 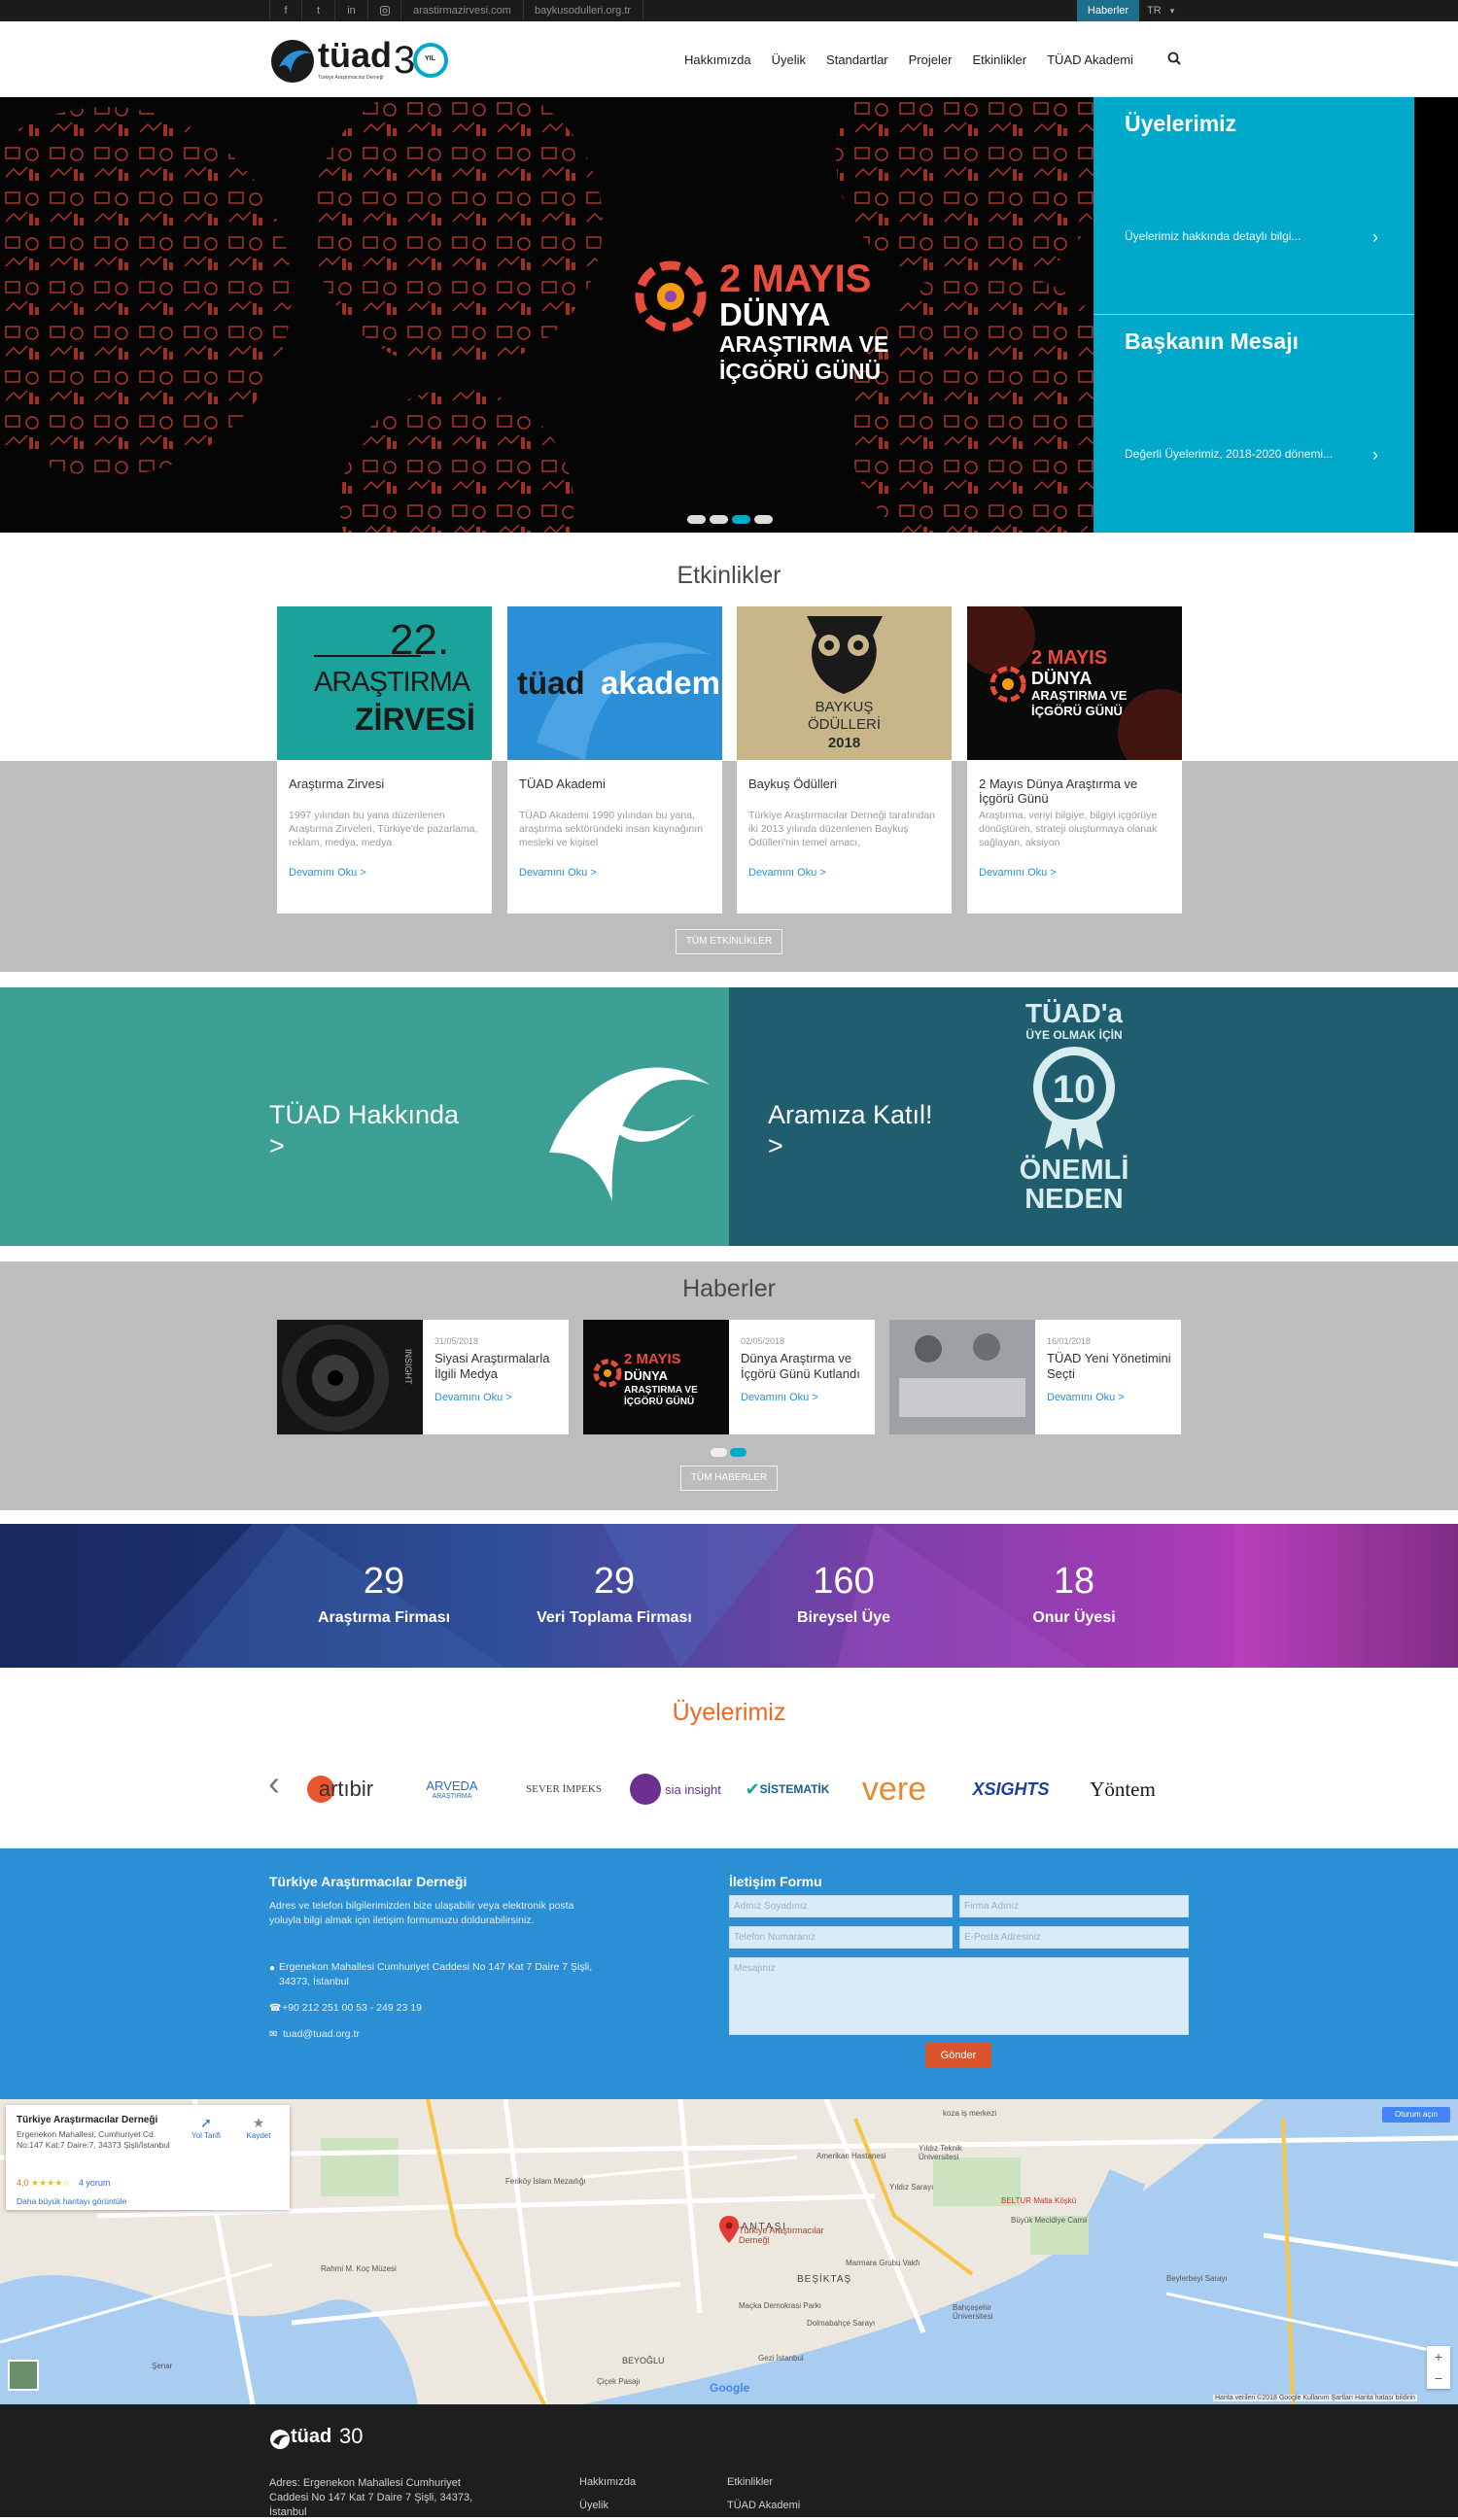 I want to click on sign-in-button: Oturum açın, so click(x=1416, y=2115).